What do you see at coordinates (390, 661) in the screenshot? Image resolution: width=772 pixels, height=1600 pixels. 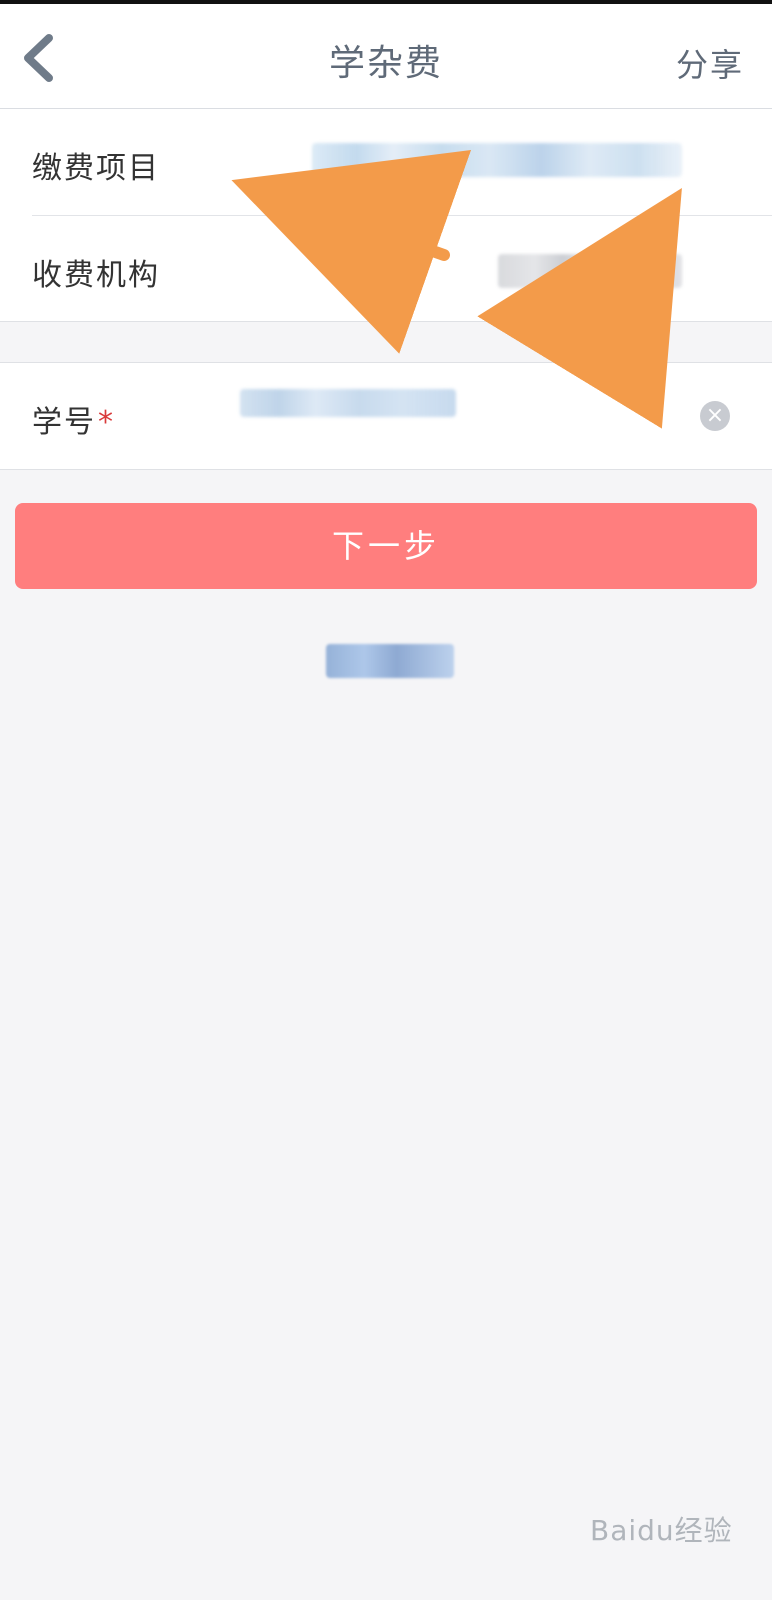 I see `footer-link` at bounding box center [390, 661].